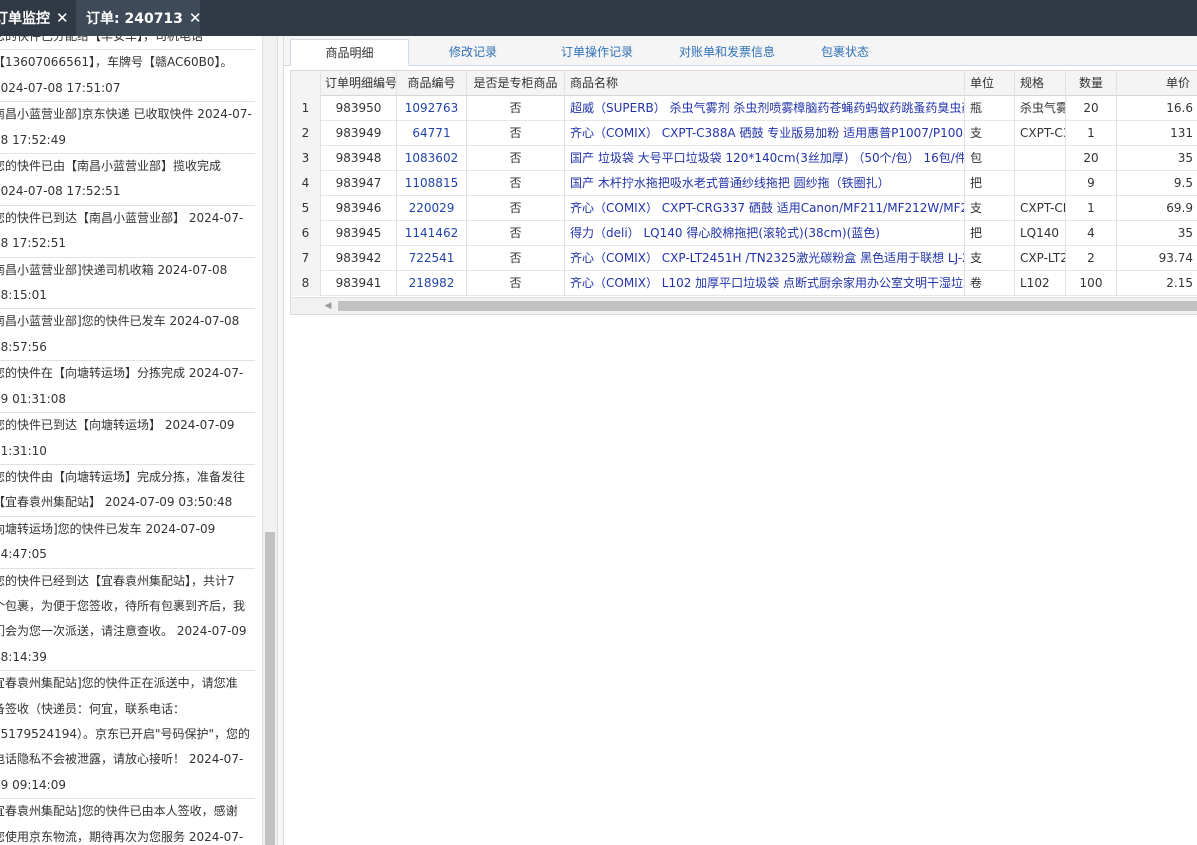  I want to click on tab-package-status: 包裹状态, so click(845, 52).